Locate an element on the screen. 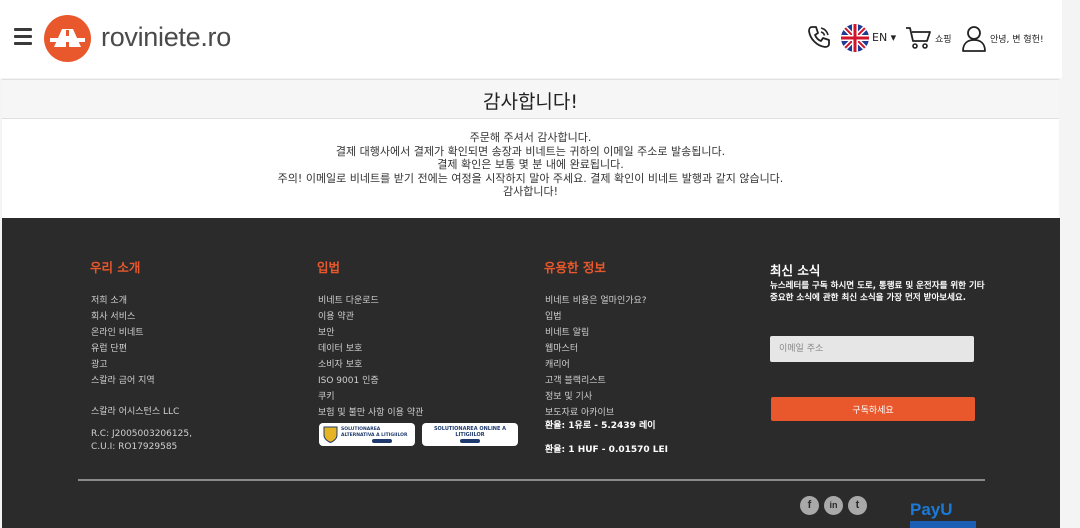 The width and height of the screenshot is (1080, 528). cart-icon is located at coordinates (918, 38).